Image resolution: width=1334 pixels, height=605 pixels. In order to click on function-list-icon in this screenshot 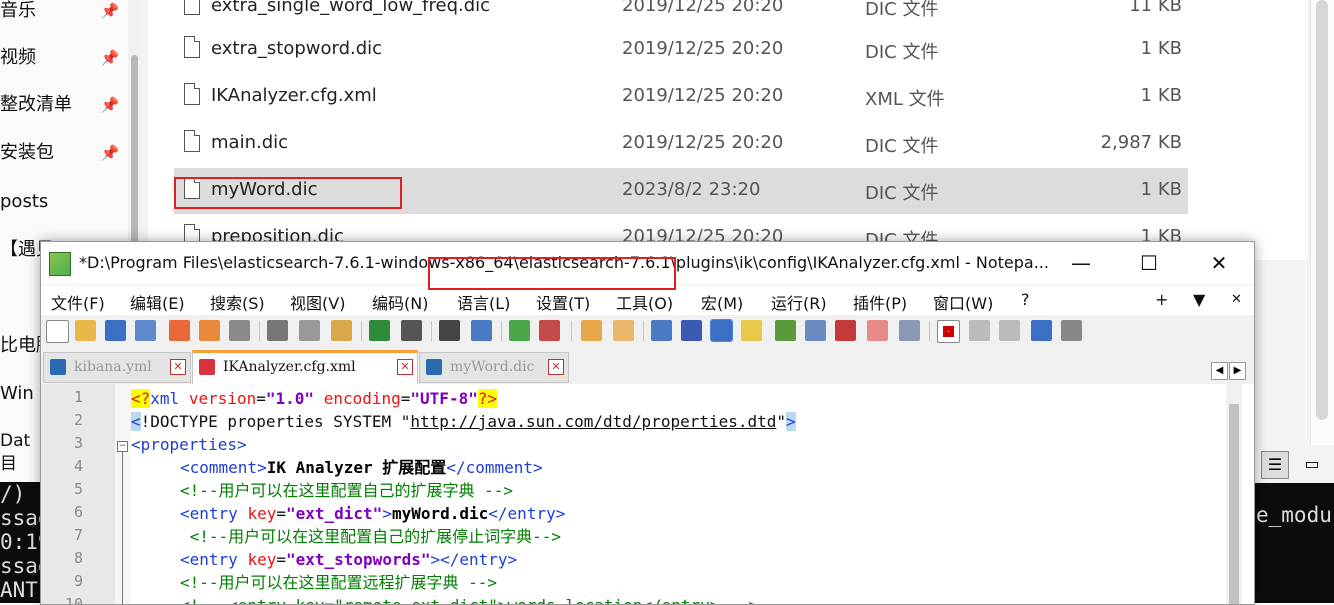, I will do `click(815, 330)`.